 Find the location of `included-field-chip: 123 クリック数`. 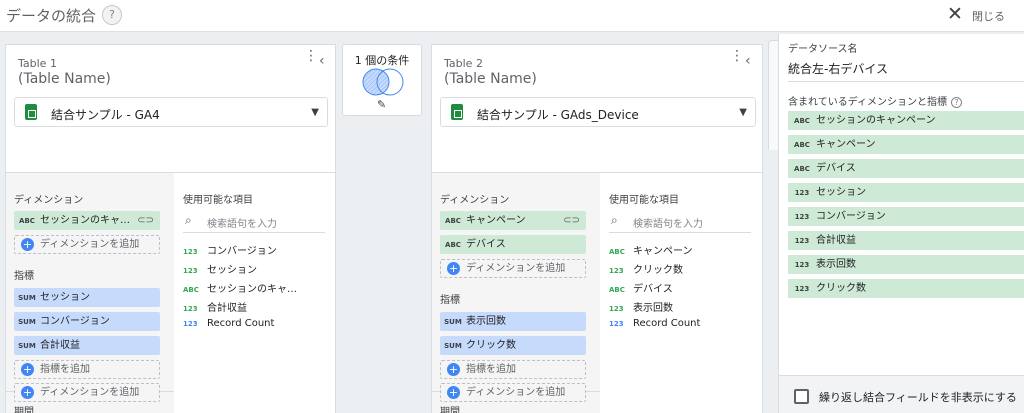

included-field-chip: 123 クリック数 is located at coordinates (906, 288).